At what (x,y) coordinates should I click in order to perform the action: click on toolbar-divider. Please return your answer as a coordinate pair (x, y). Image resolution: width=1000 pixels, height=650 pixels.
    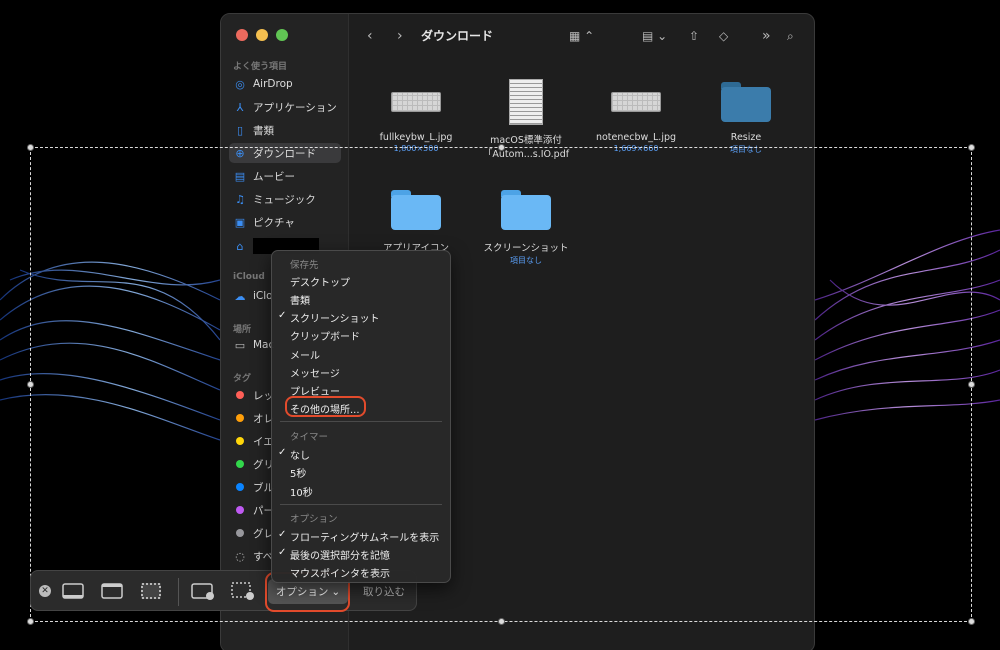
    Looking at the image, I should click on (178, 592).